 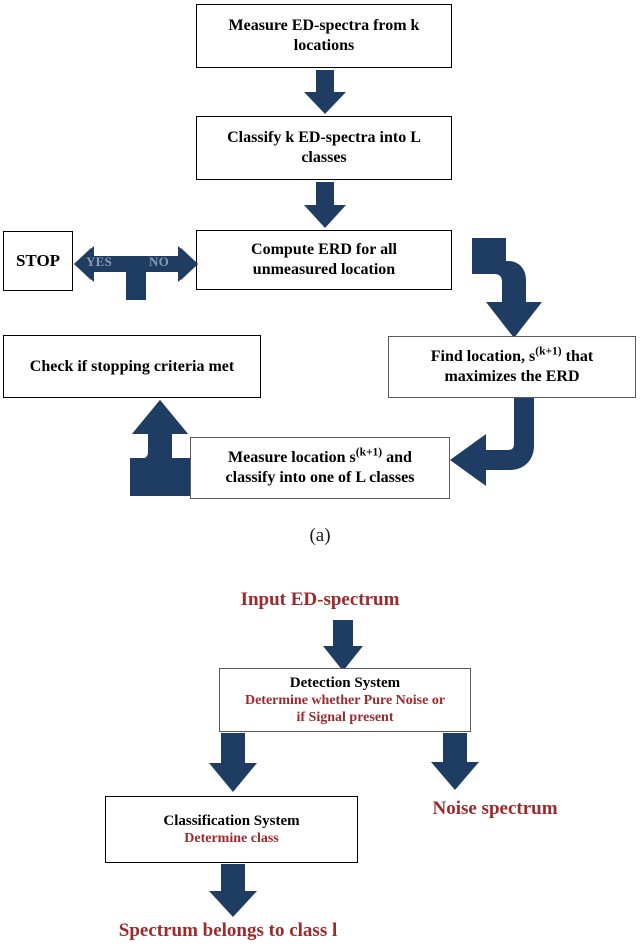 What do you see at coordinates (345, 718) in the screenshot?
I see `box-detection-system-line2: if Signal present` at bounding box center [345, 718].